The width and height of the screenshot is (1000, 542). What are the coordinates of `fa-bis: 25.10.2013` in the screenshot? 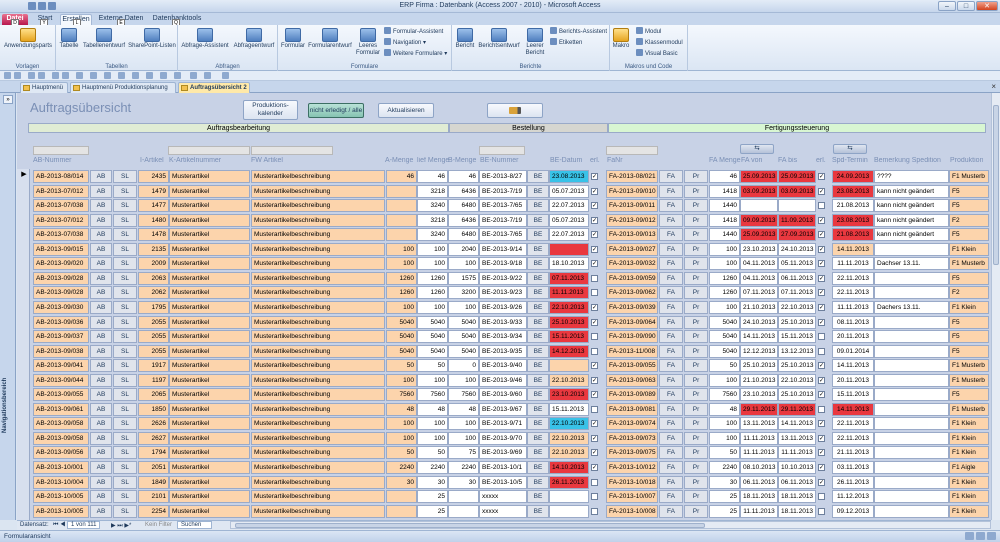 It's located at (797, 322).